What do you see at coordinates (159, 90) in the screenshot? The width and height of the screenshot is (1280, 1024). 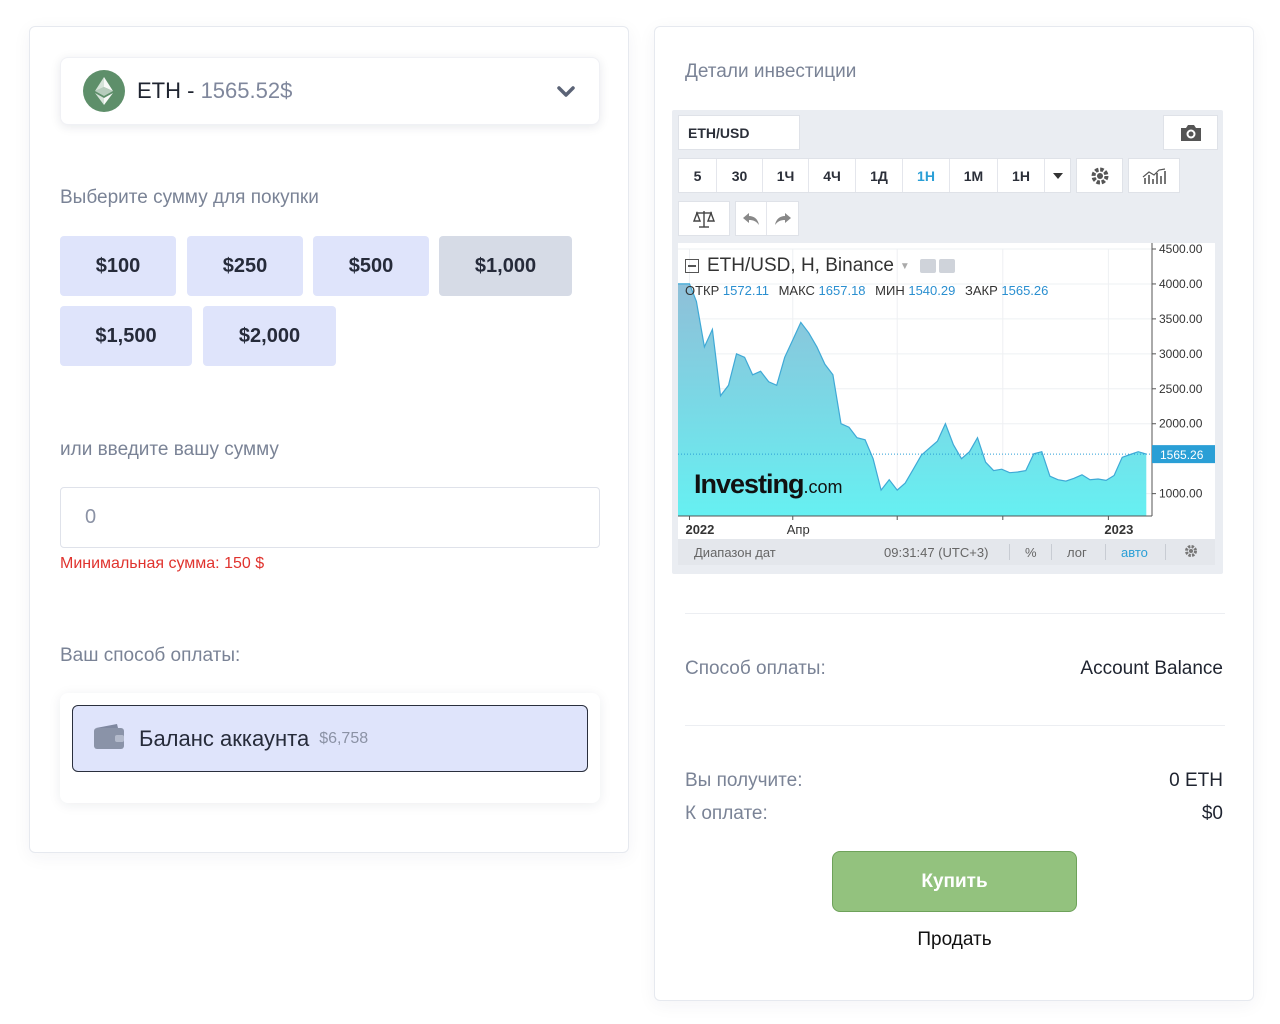 I see `coin-symbol: ETH` at bounding box center [159, 90].